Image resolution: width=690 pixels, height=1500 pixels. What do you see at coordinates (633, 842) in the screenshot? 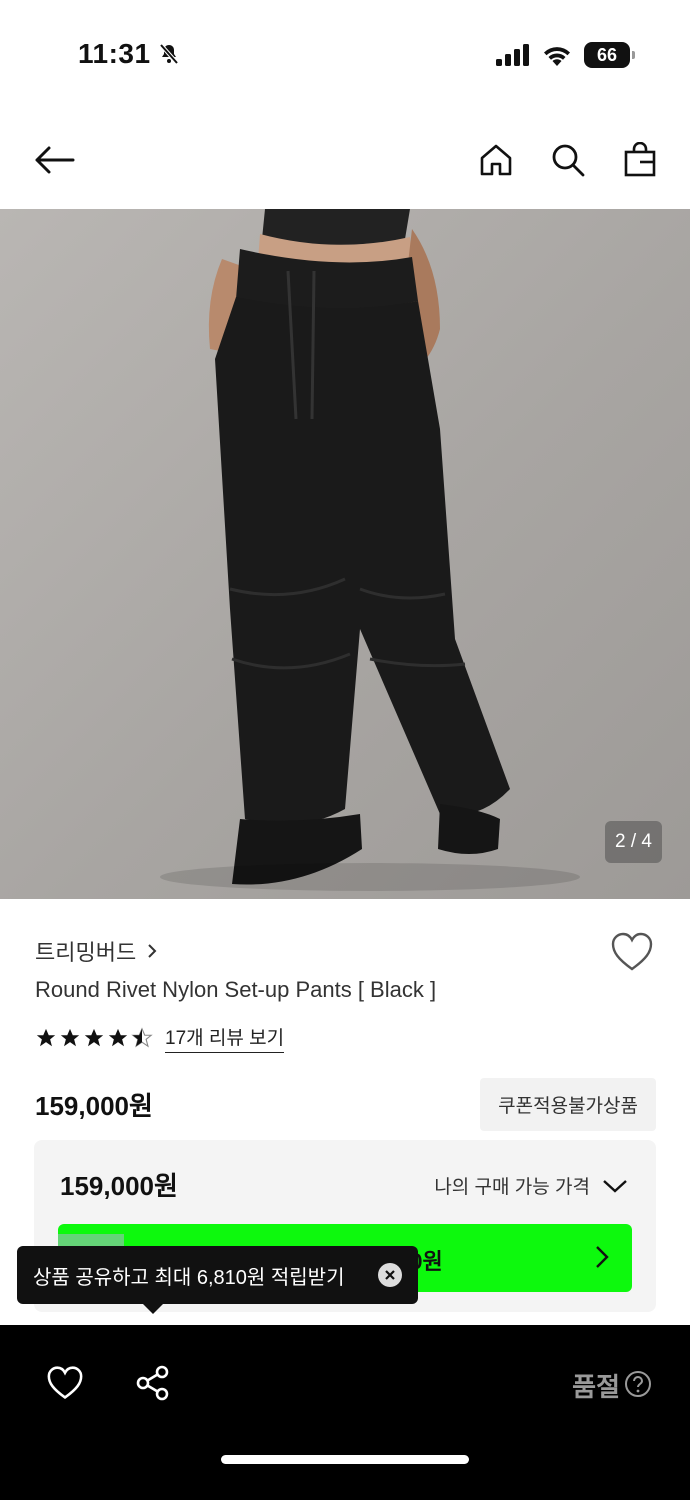
I see `image-counter: 2 / 4` at bounding box center [633, 842].